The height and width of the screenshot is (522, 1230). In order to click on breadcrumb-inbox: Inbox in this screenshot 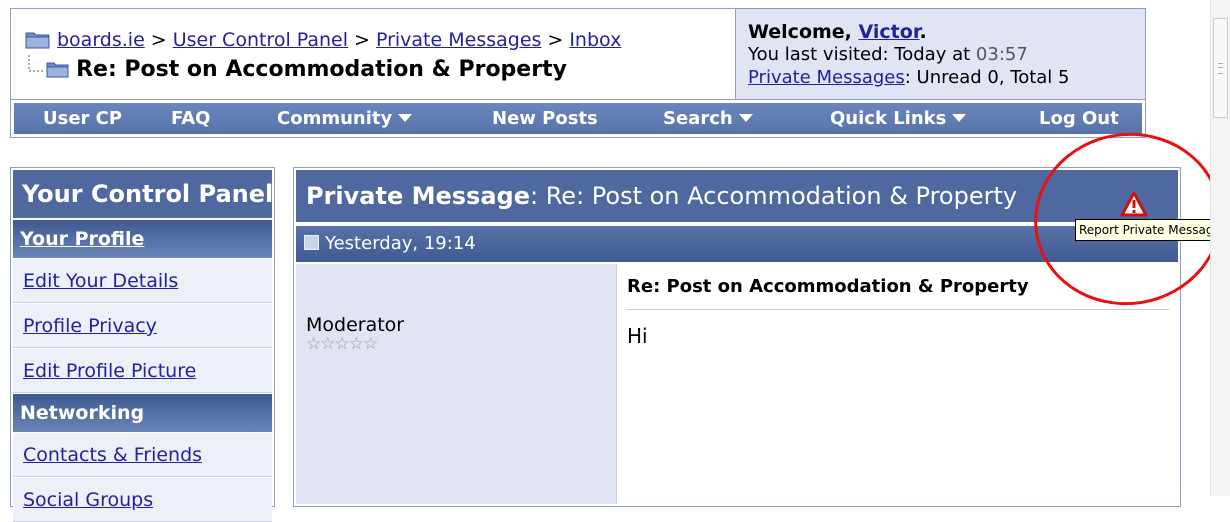, I will do `click(595, 40)`.